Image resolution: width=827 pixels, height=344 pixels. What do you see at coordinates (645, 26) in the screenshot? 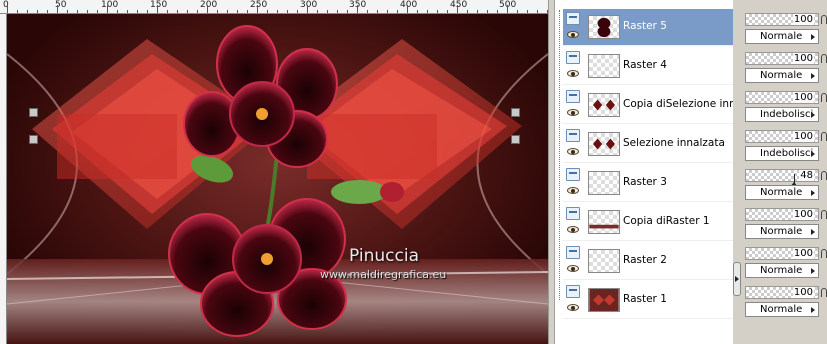
I see `layer-name: Raster 5` at bounding box center [645, 26].